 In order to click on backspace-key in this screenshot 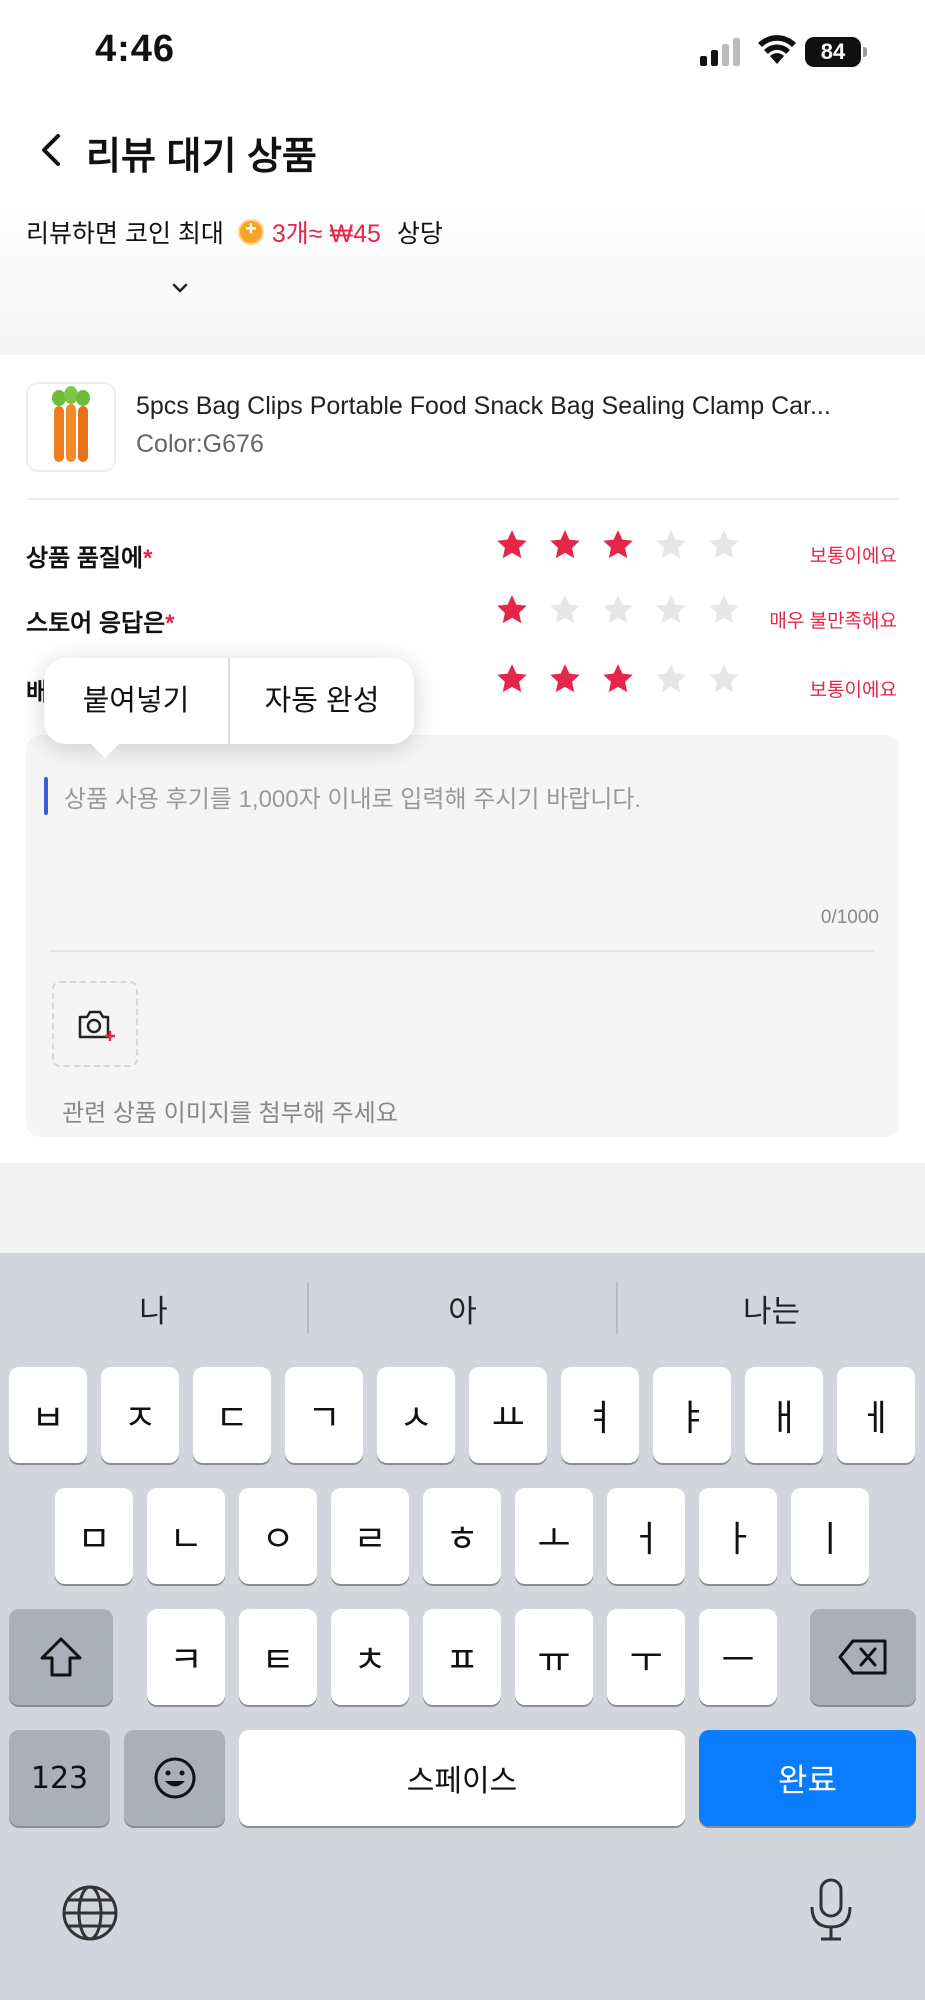, I will do `click(863, 1657)`.